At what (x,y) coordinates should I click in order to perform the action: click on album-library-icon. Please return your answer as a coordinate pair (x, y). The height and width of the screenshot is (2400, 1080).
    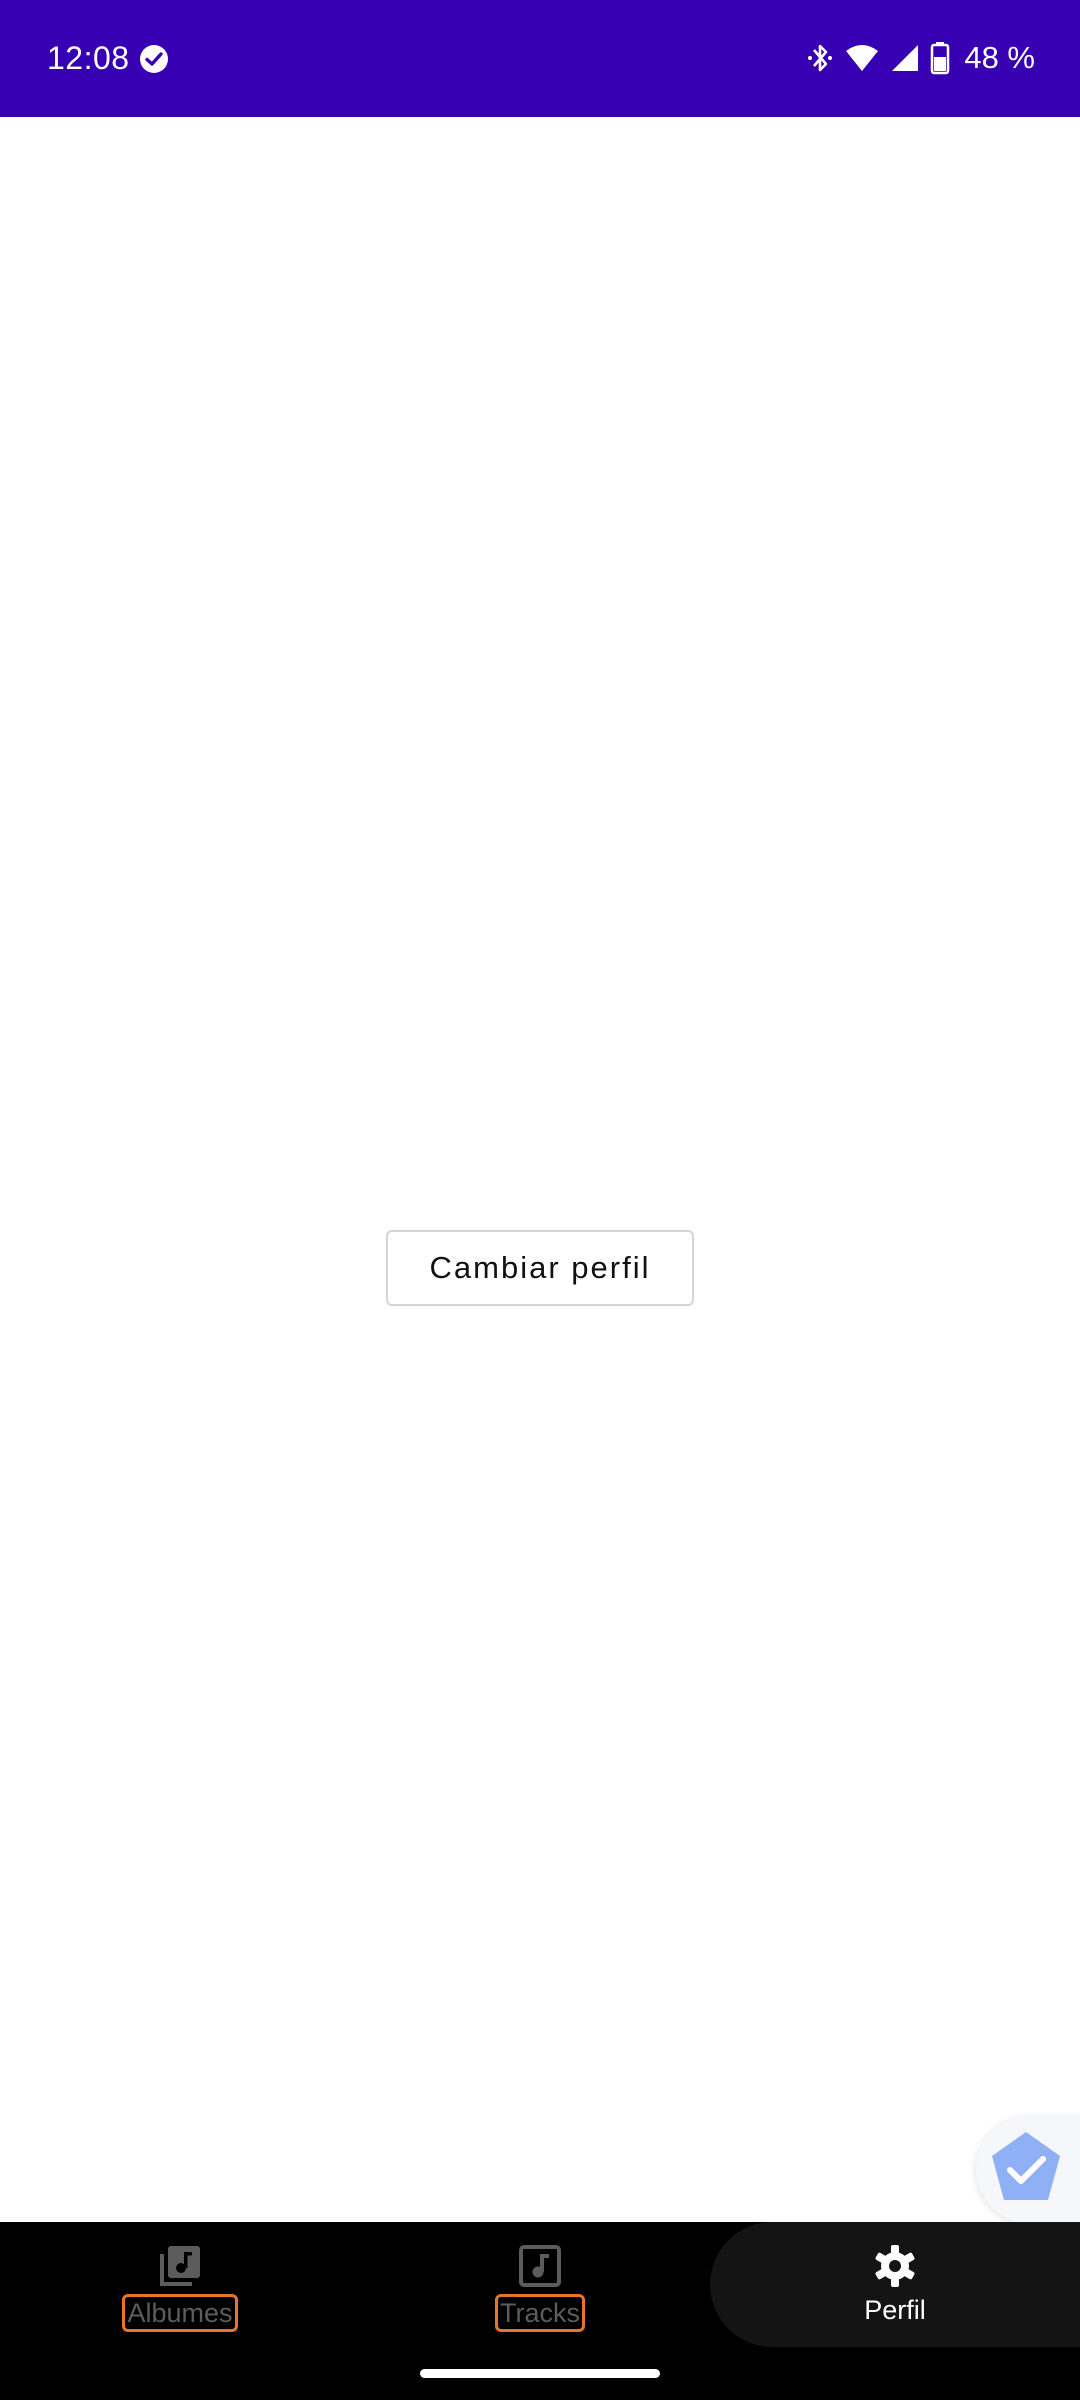
    Looking at the image, I should click on (180, 2266).